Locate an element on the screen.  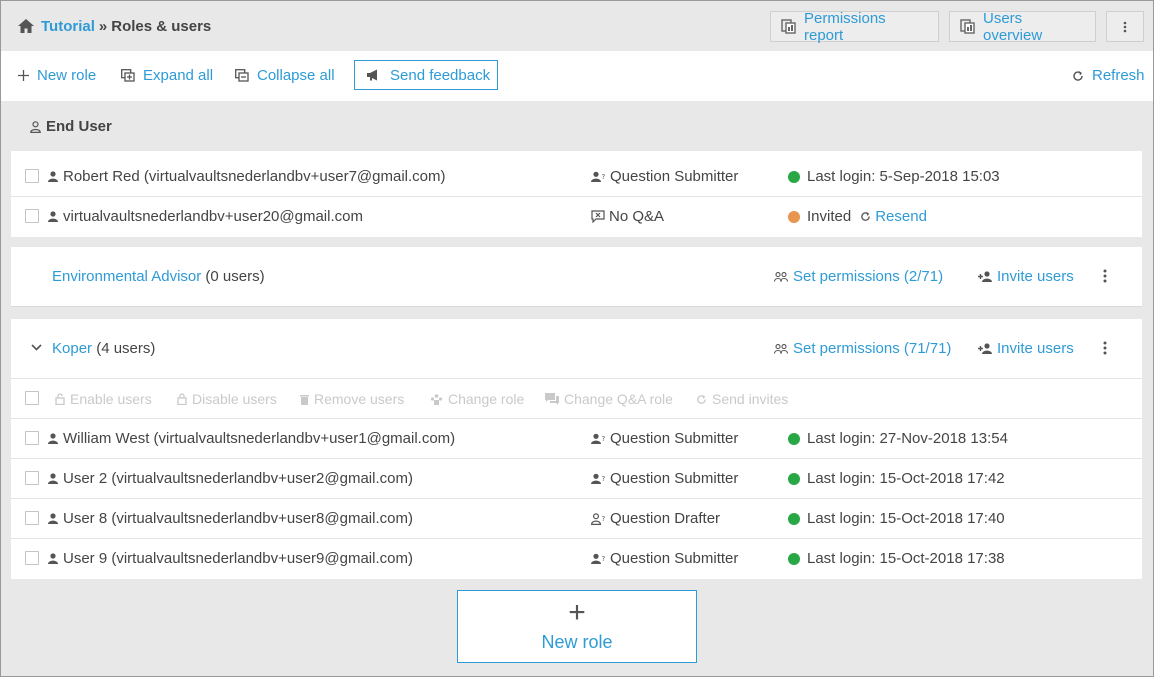
home-icon is located at coordinates (26, 26).